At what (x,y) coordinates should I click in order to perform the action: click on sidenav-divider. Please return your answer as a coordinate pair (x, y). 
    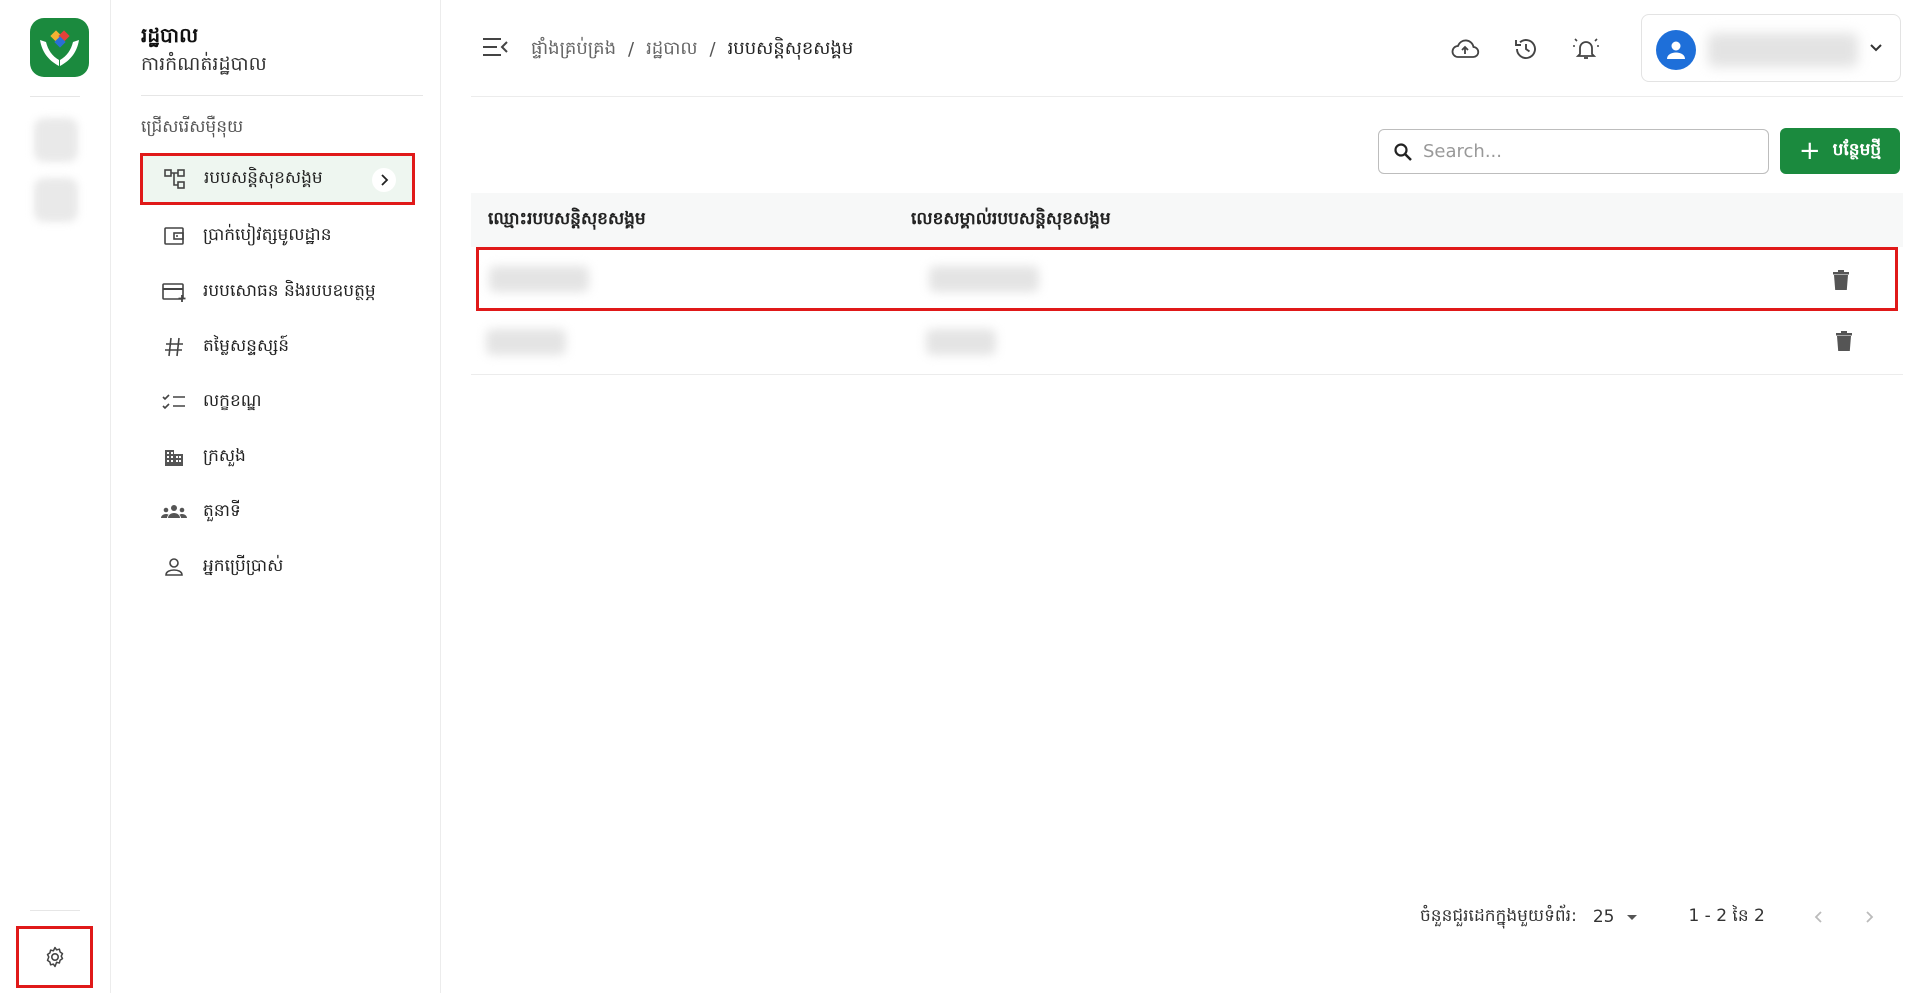
    Looking at the image, I should click on (282, 95).